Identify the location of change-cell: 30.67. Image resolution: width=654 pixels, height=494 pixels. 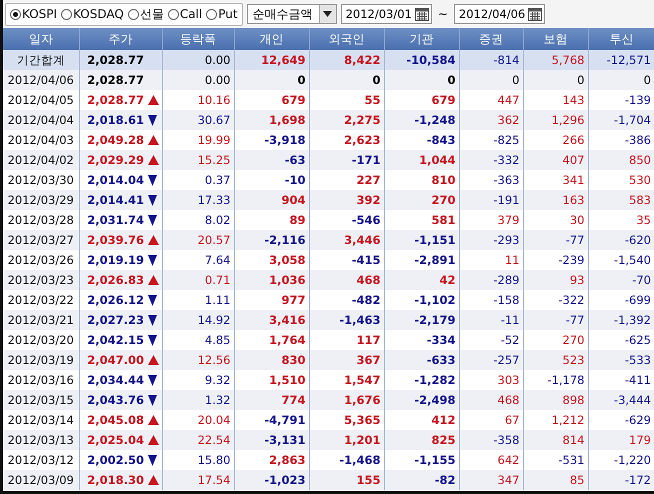
(198, 120).